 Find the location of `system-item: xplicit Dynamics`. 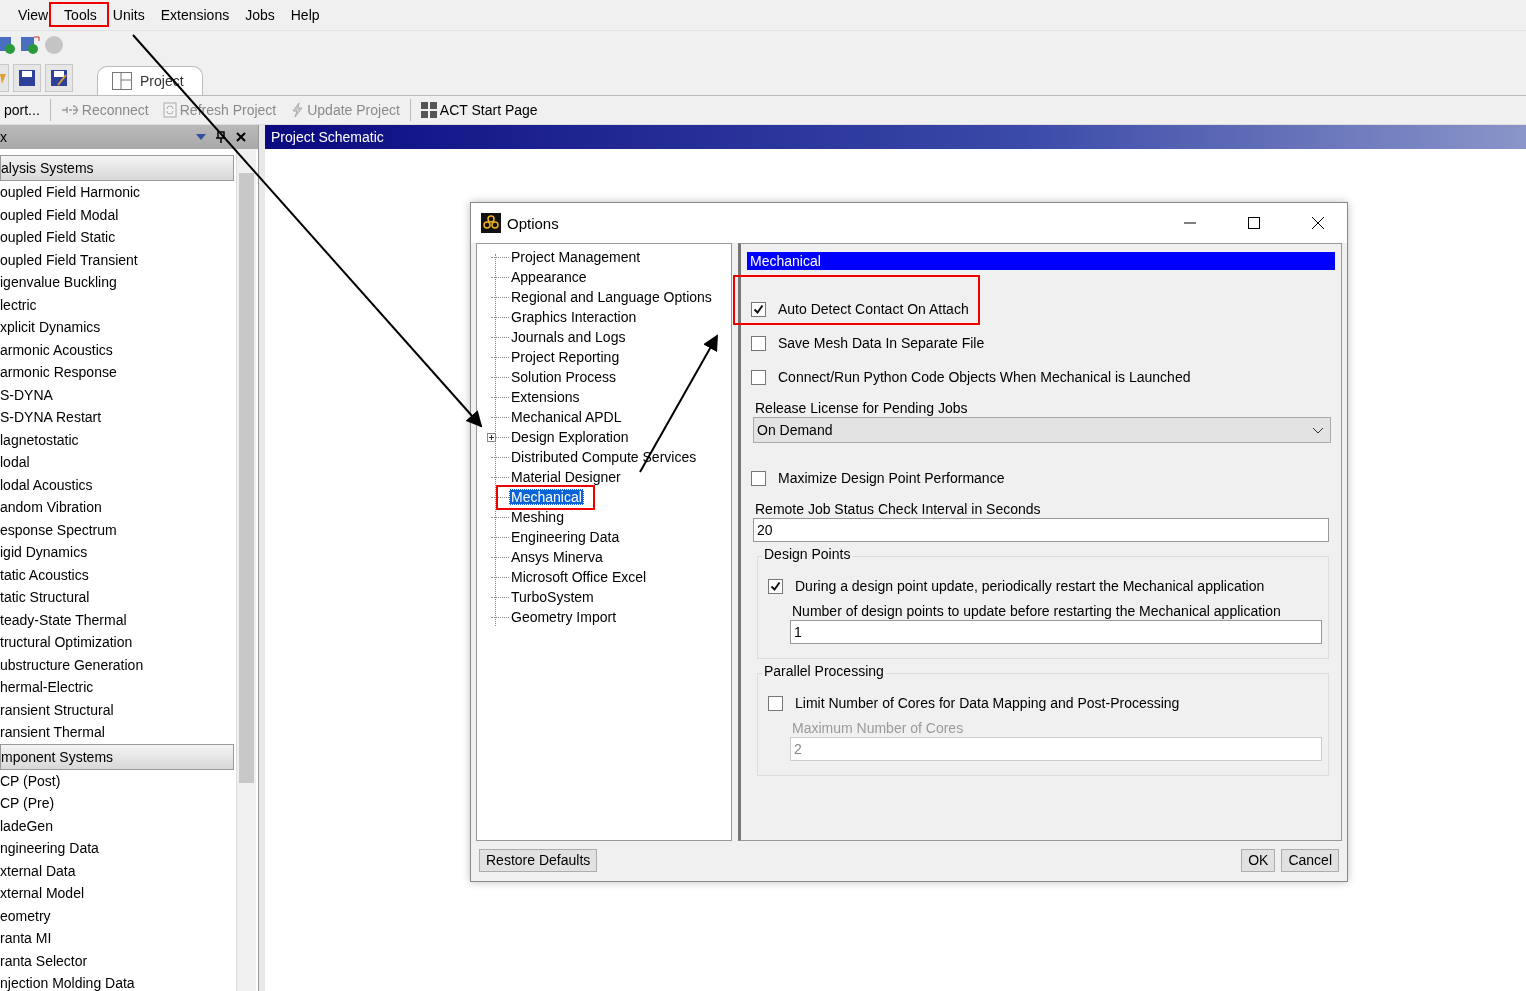

system-item: xplicit Dynamics is located at coordinates (118, 327).